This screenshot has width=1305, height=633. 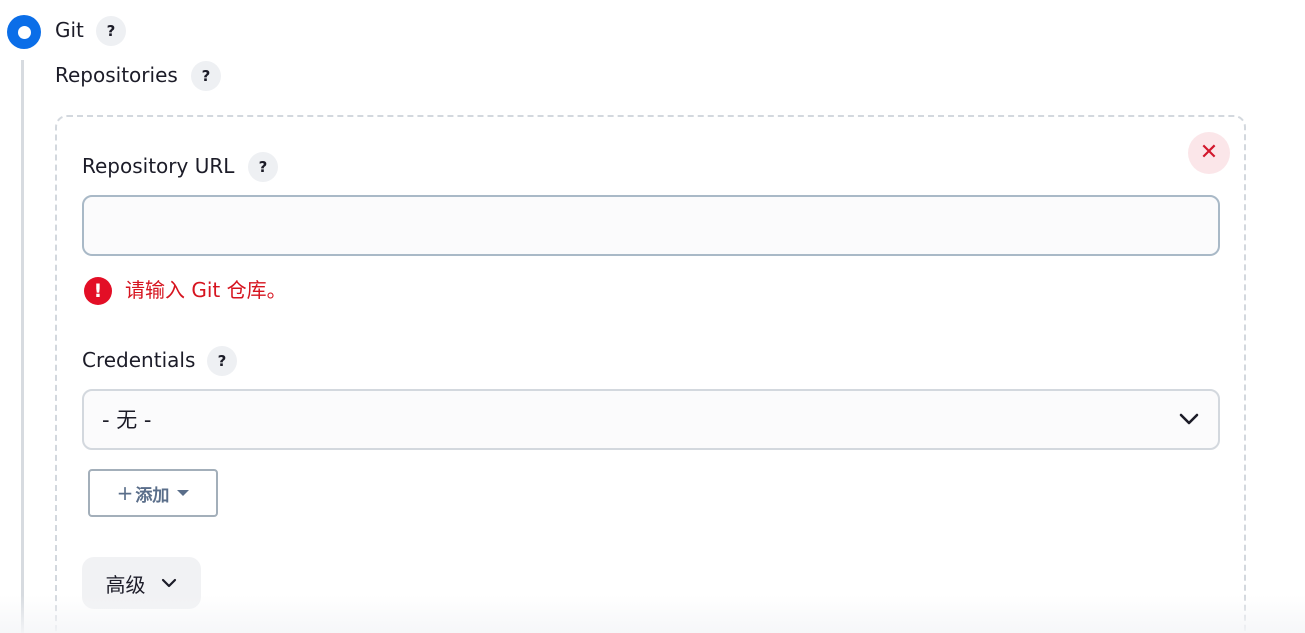 I want to click on add-button-label: 添加, so click(x=152, y=495).